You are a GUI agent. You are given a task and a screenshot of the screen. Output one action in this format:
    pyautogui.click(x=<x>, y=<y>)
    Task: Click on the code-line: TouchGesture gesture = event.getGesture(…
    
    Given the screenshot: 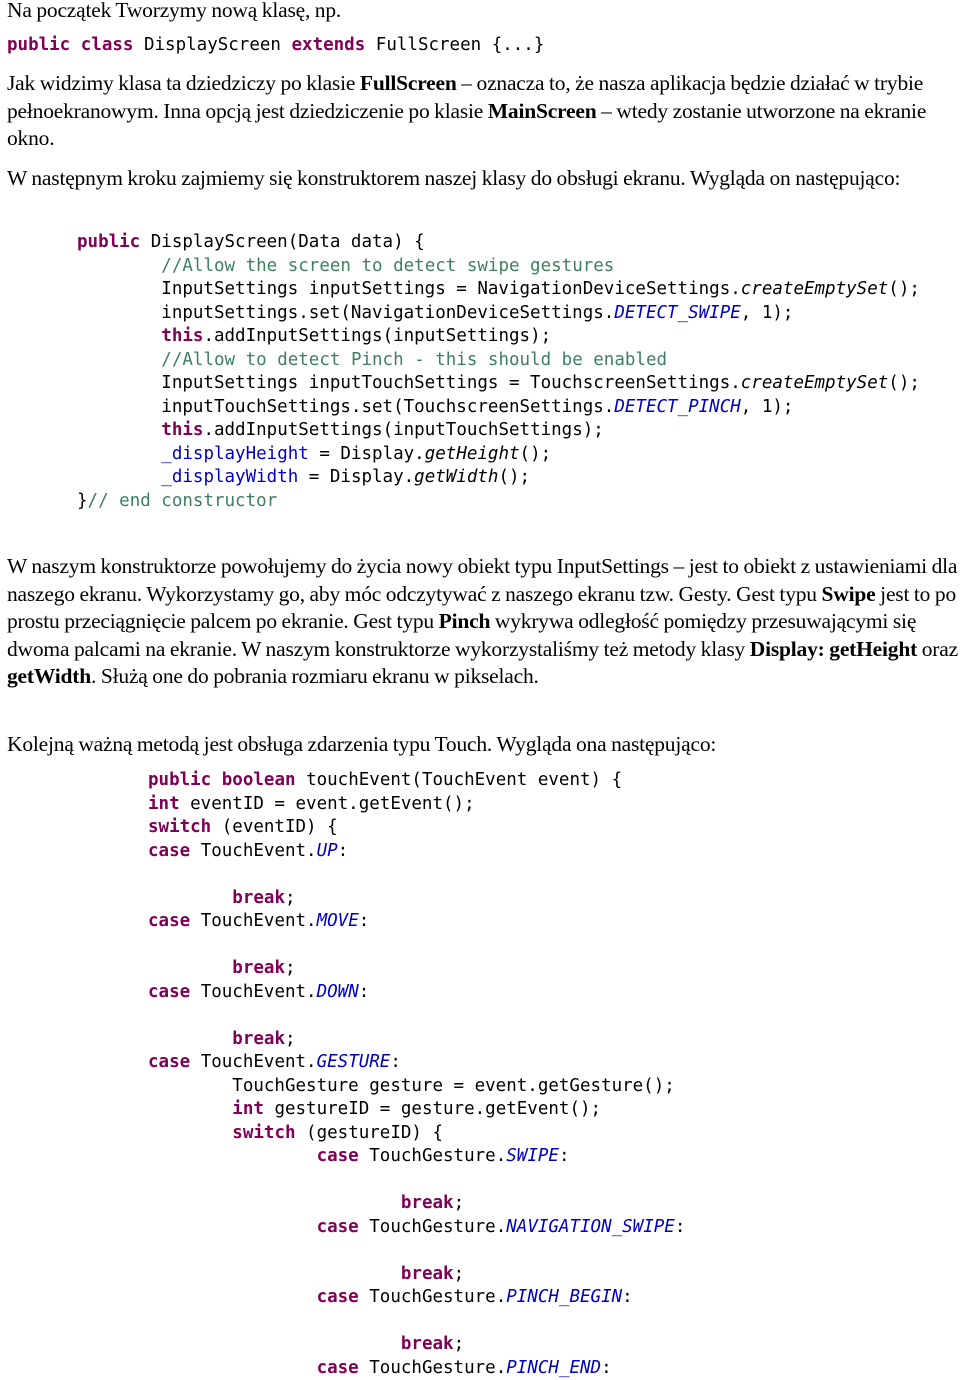 What is the action you would take?
    pyautogui.click(x=416, y=1087)
    